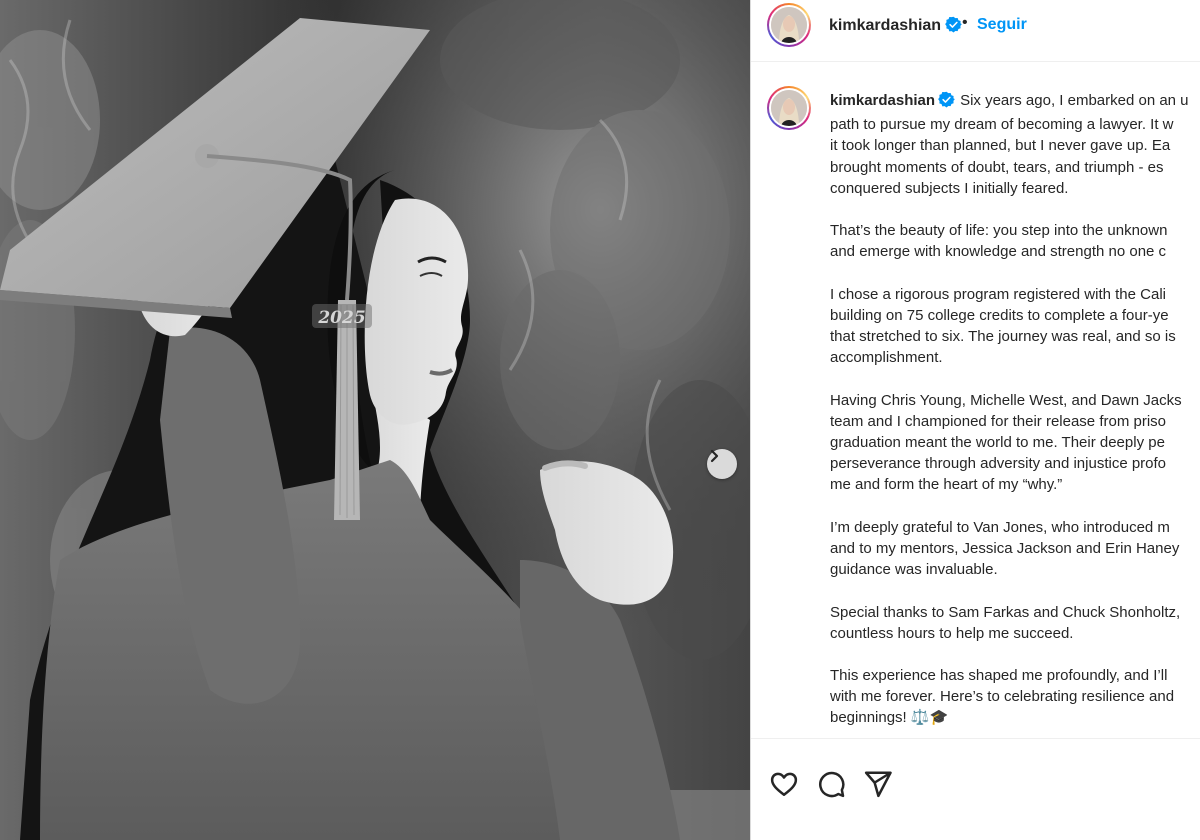  I want to click on header-username-row: kimkardashian, so click(895, 27).